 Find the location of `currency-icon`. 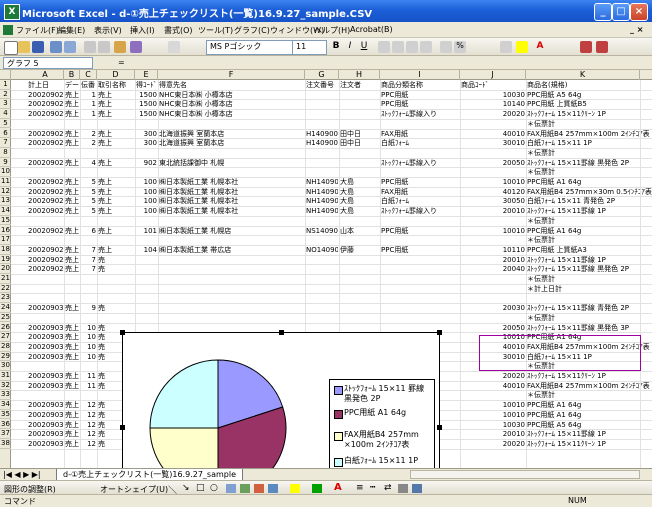

currency-icon is located at coordinates (446, 47).